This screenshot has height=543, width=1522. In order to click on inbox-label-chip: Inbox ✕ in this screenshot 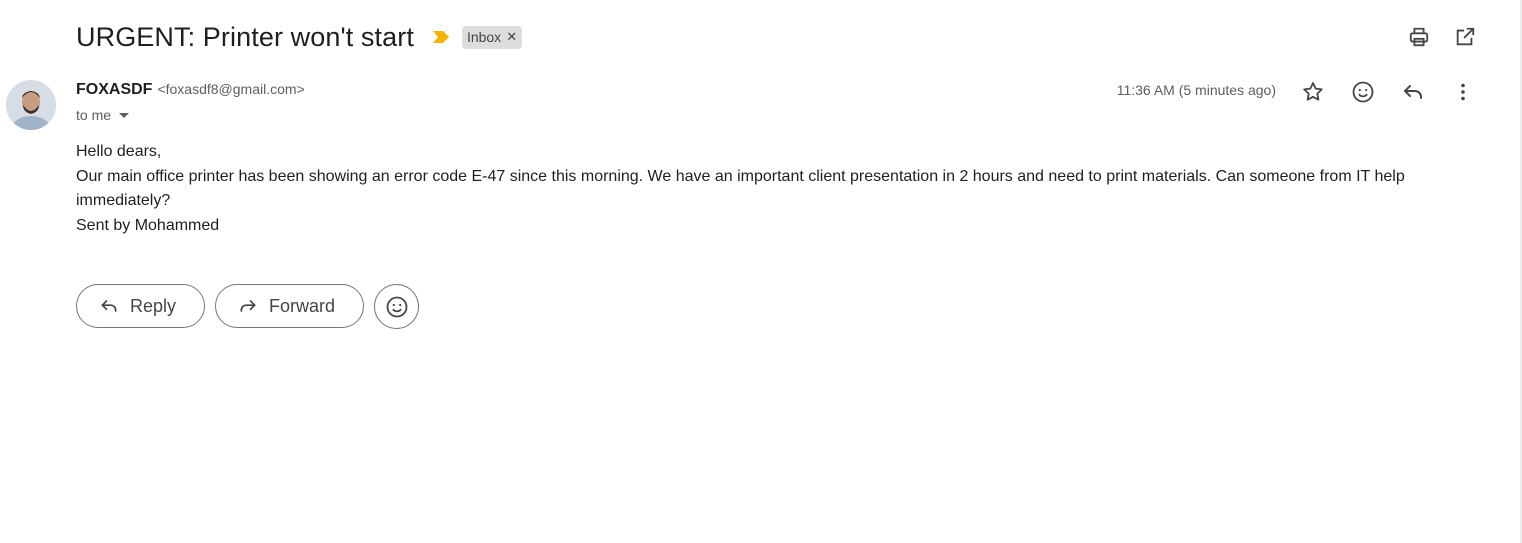, I will do `click(492, 37)`.